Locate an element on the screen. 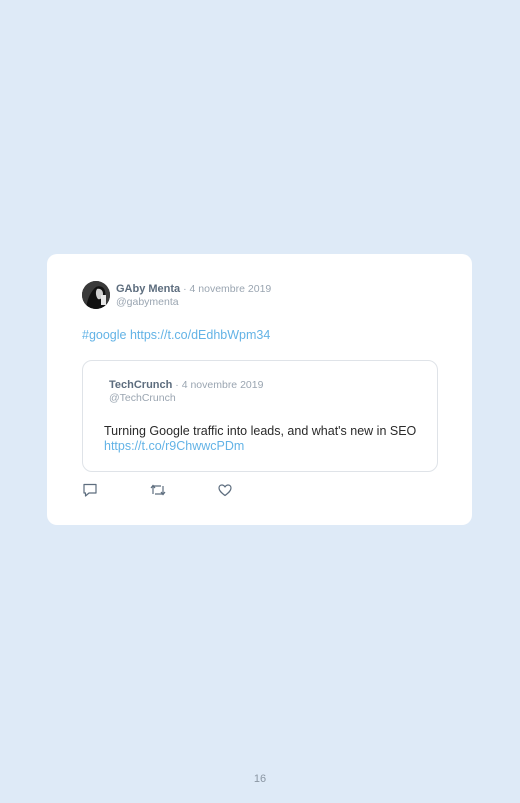 The height and width of the screenshot is (803, 520). quoted-author-line: TechCrunch · 4 novembre 2019 is located at coordinates (186, 385).